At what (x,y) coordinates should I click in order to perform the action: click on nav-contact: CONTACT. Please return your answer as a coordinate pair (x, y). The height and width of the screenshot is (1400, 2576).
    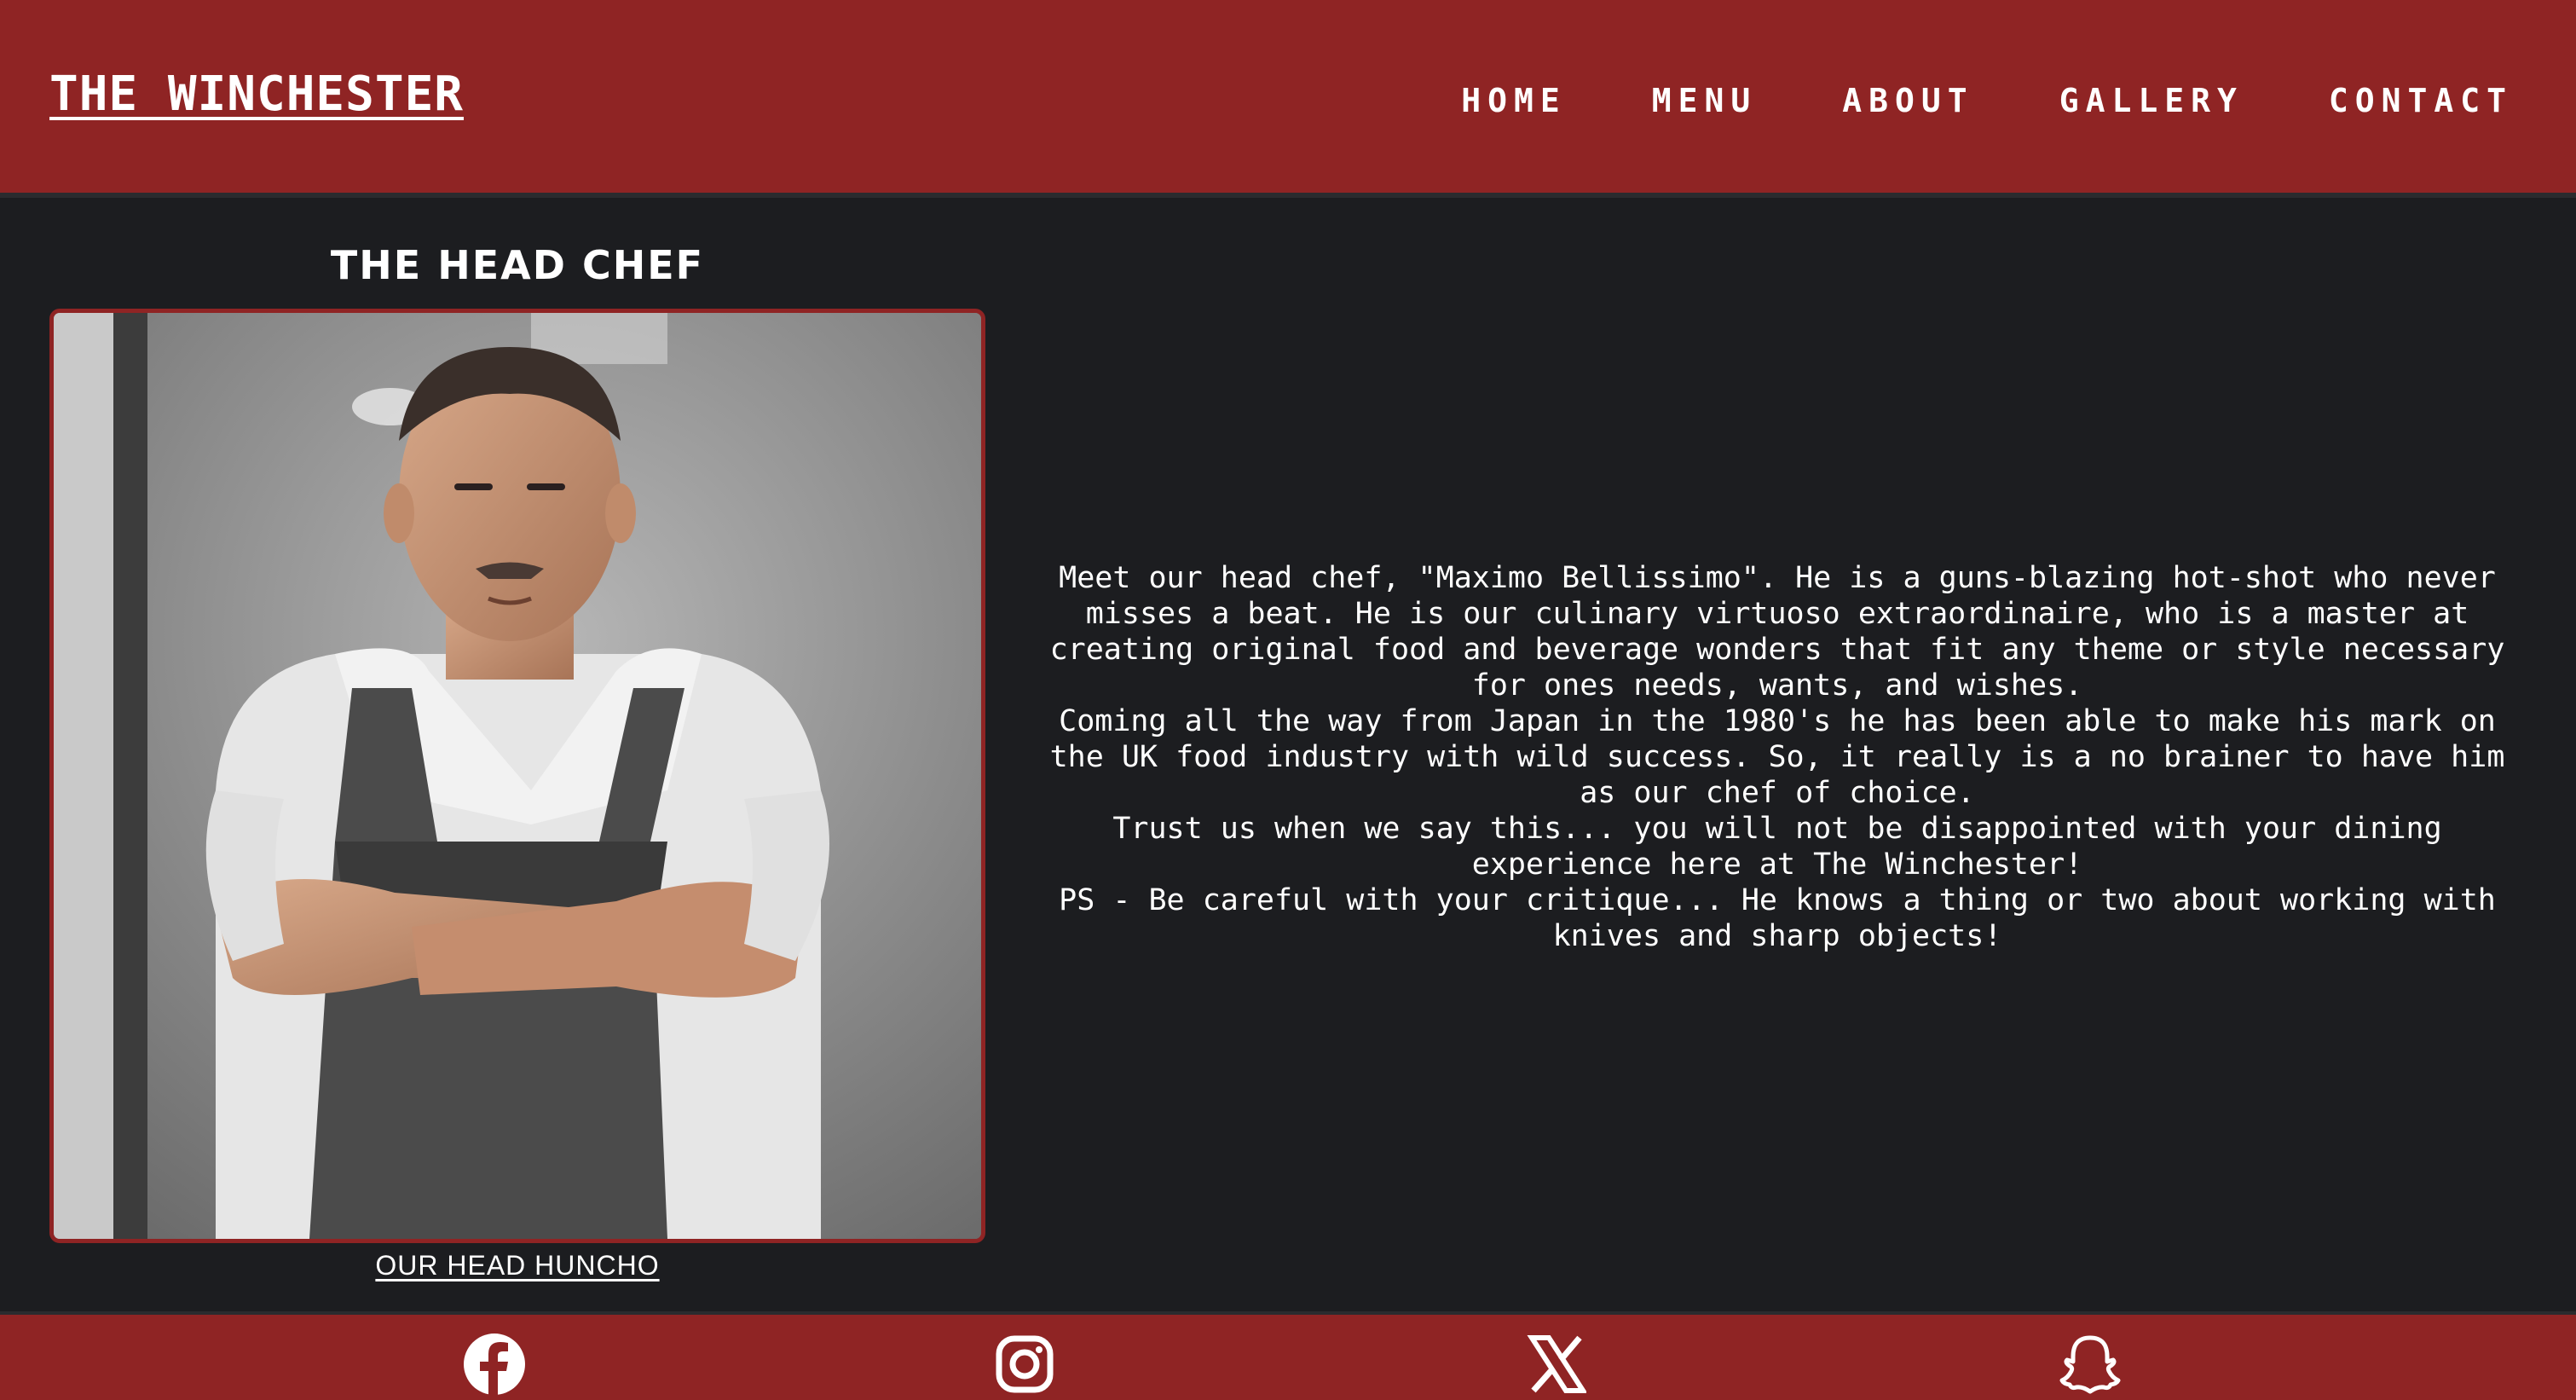
    Looking at the image, I should click on (2421, 100).